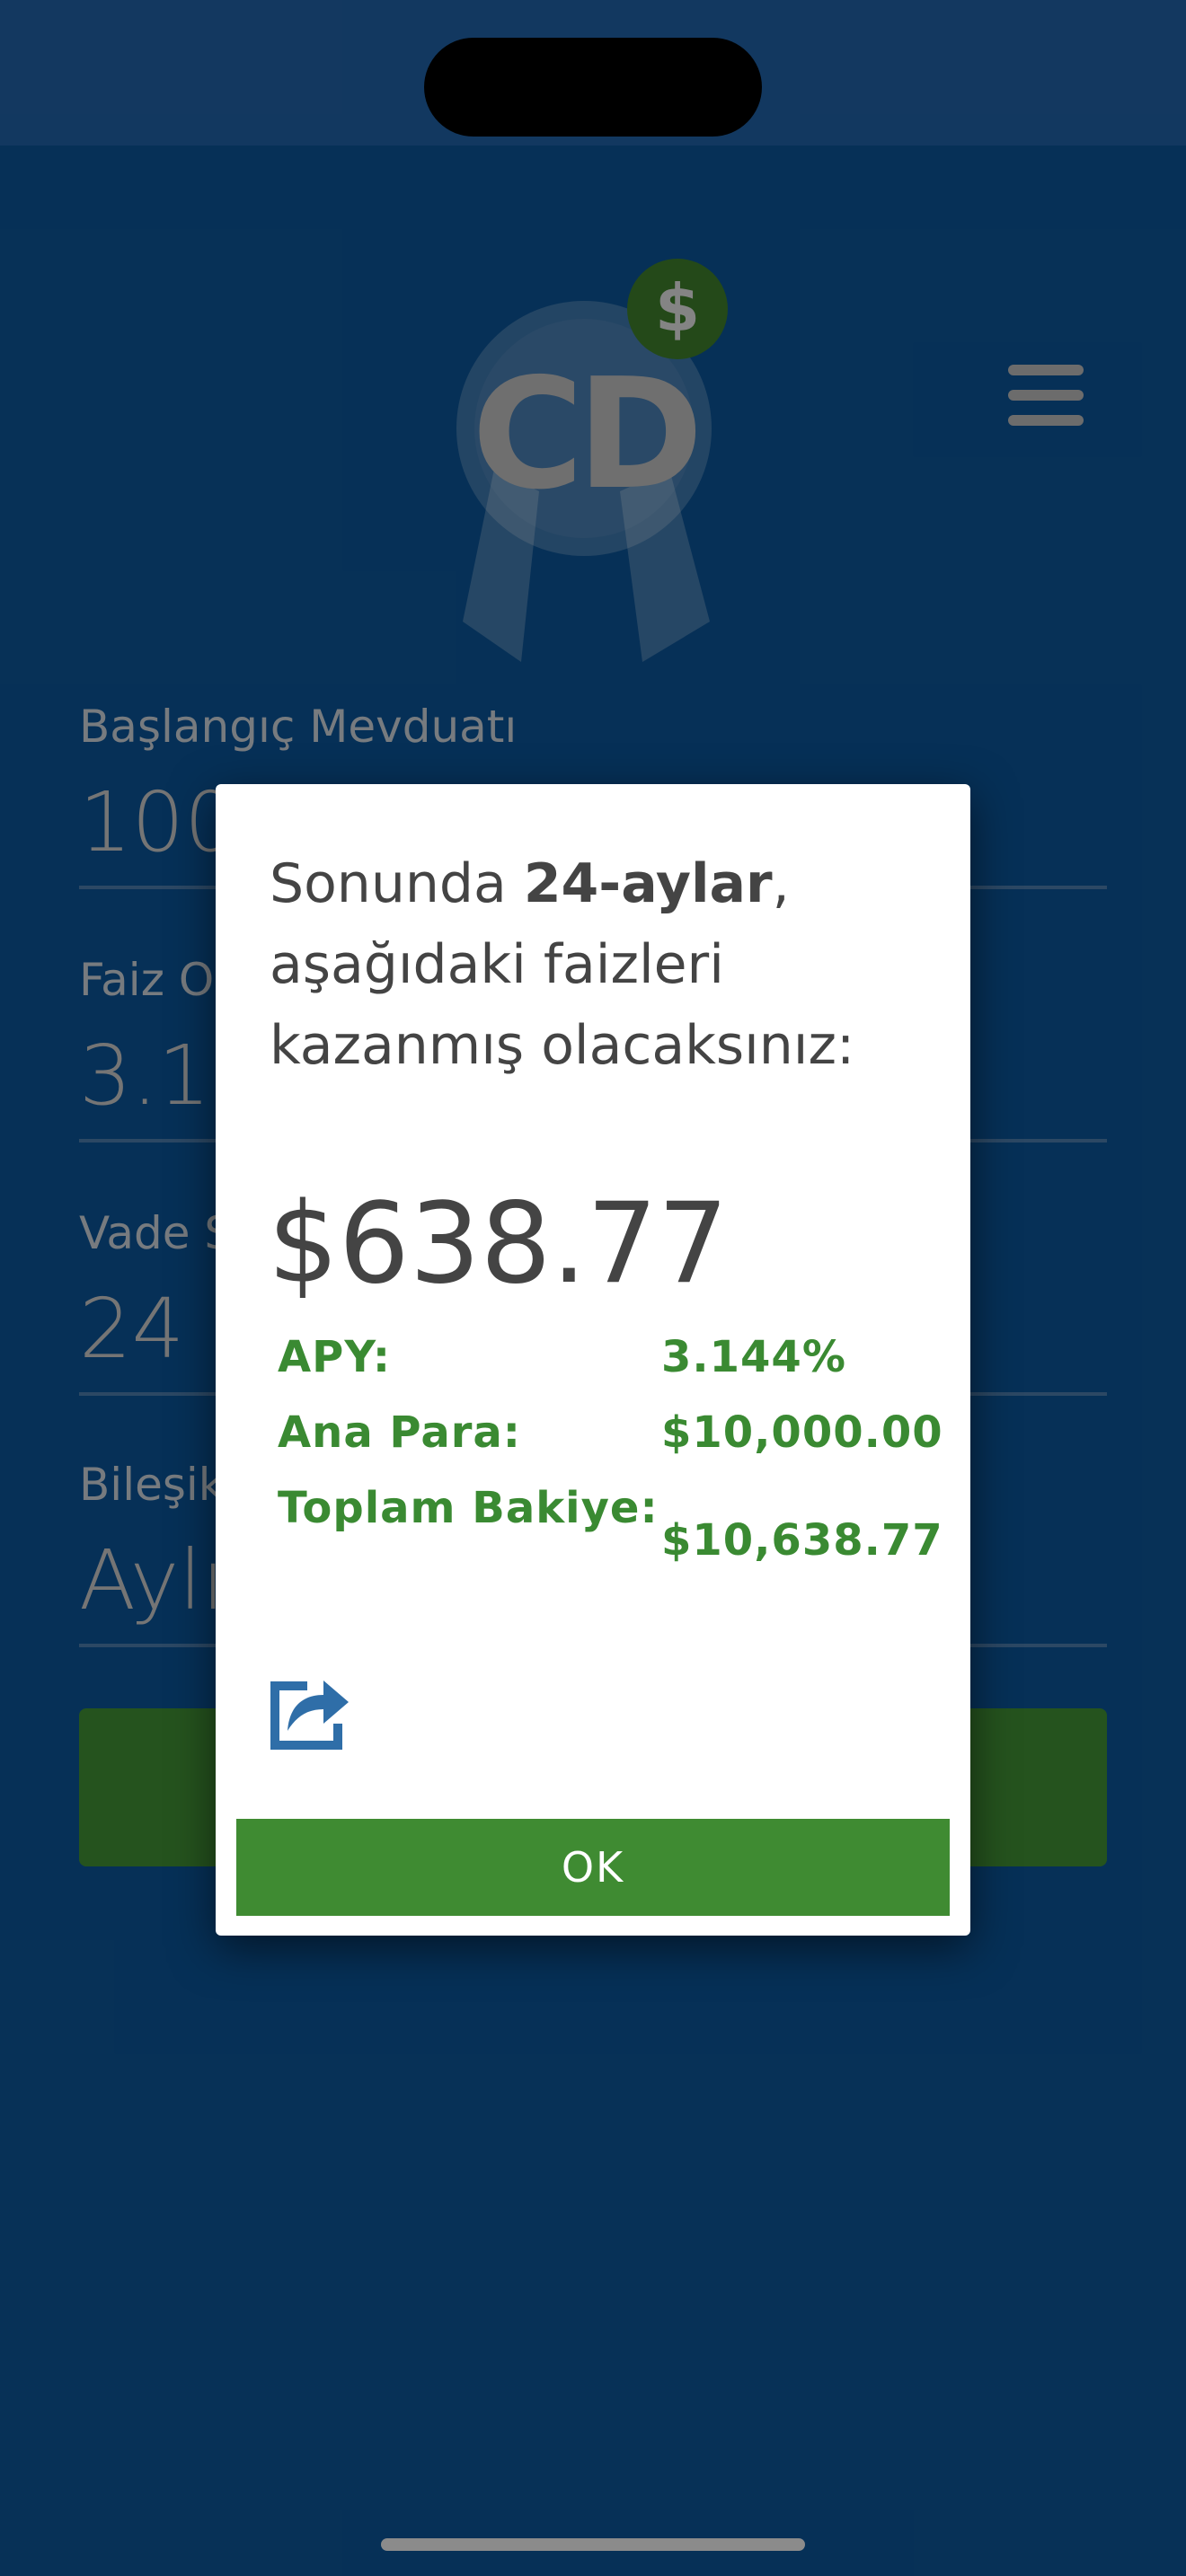 Image resolution: width=1186 pixels, height=2576 pixels. What do you see at coordinates (593, 2544) in the screenshot?
I see `home-indicator` at bounding box center [593, 2544].